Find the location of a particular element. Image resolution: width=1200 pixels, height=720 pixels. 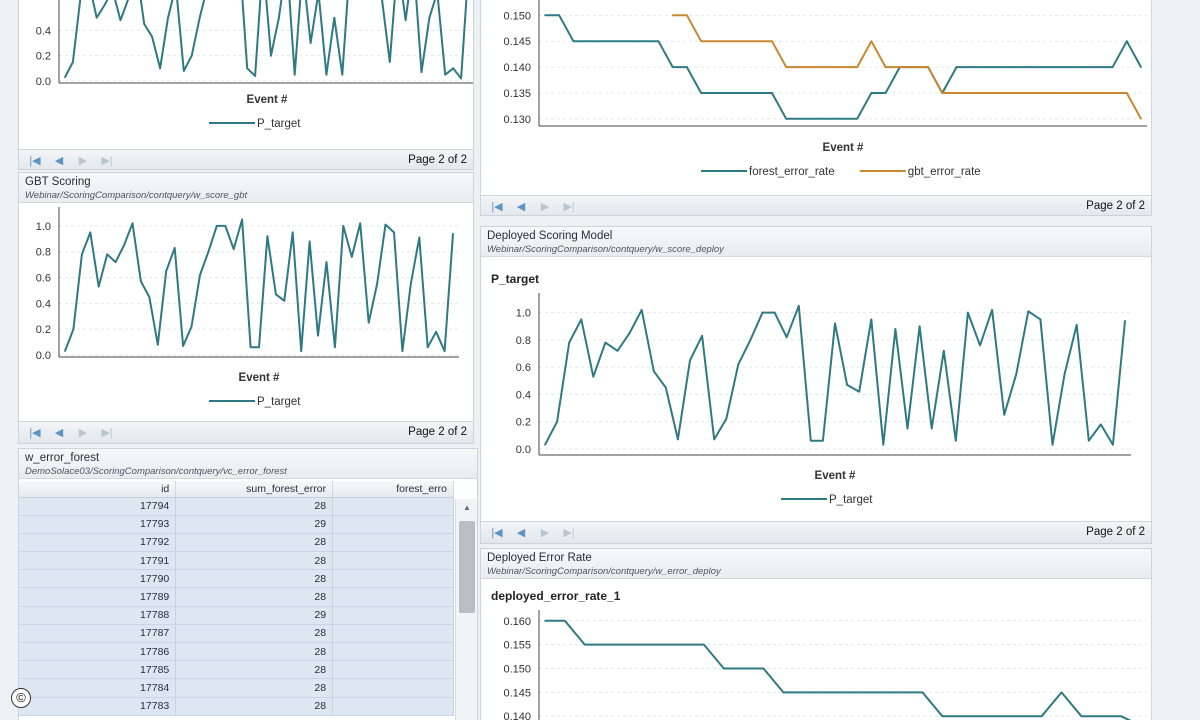

y-tick-label: 1.0 is located at coordinates (43, 227).